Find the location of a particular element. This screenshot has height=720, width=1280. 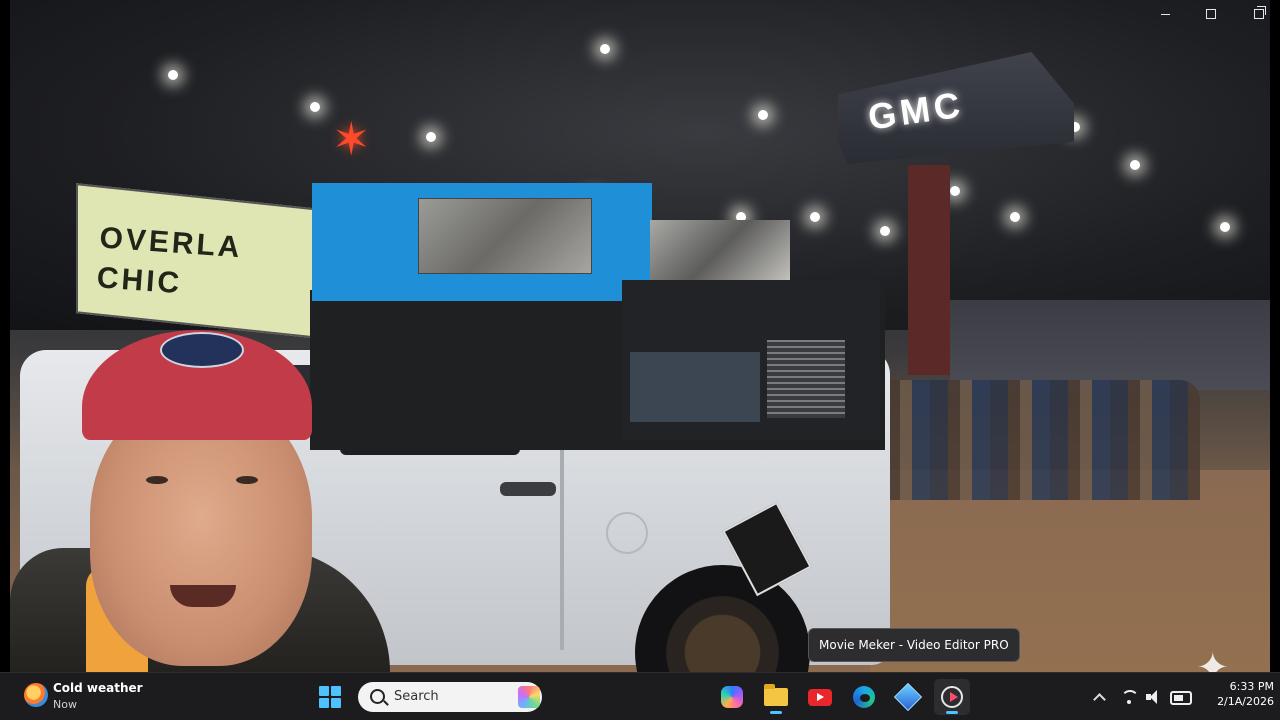

minimize-button is located at coordinates (1165, 14).